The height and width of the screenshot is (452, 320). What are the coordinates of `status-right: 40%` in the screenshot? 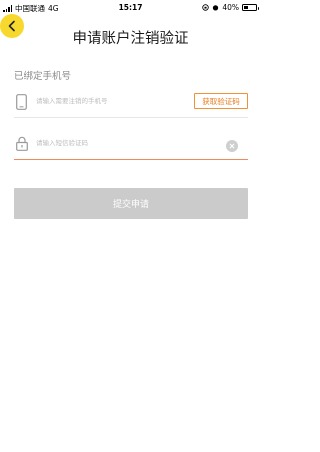 It's located at (230, 7).